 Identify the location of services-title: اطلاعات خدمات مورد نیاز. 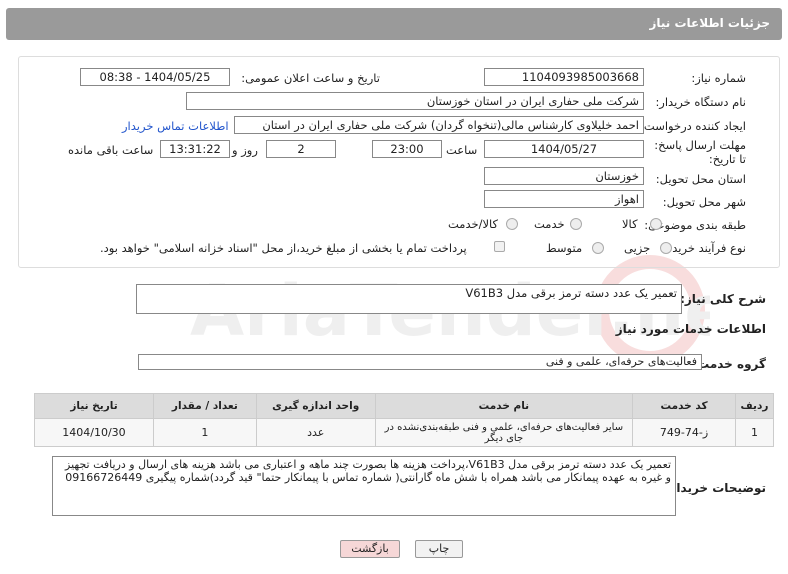
(690, 329).